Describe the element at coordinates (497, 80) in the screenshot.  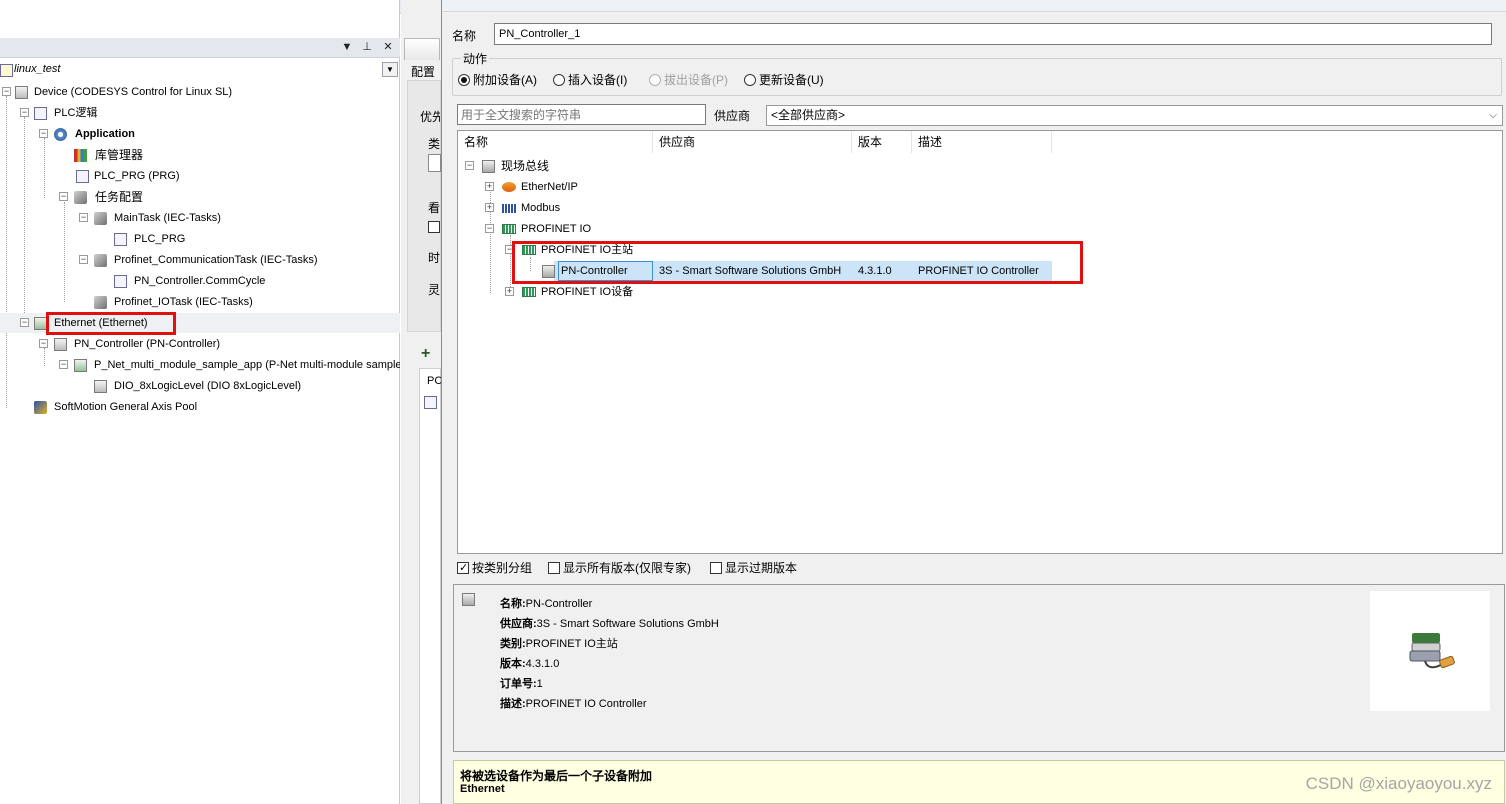
I see `append-device-radio: 附加设备(A)` at that location.